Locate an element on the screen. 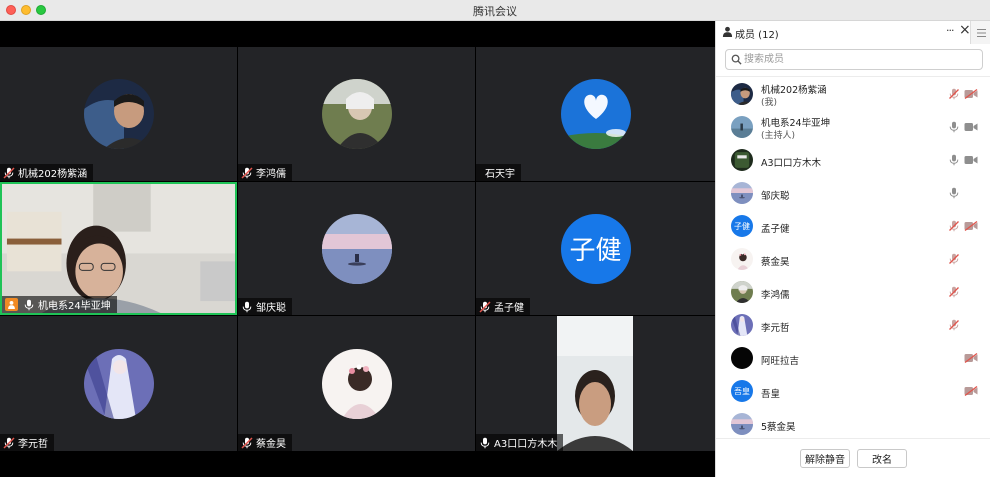 This screenshot has height=477, width=990. menu-icon is located at coordinates (981, 32).